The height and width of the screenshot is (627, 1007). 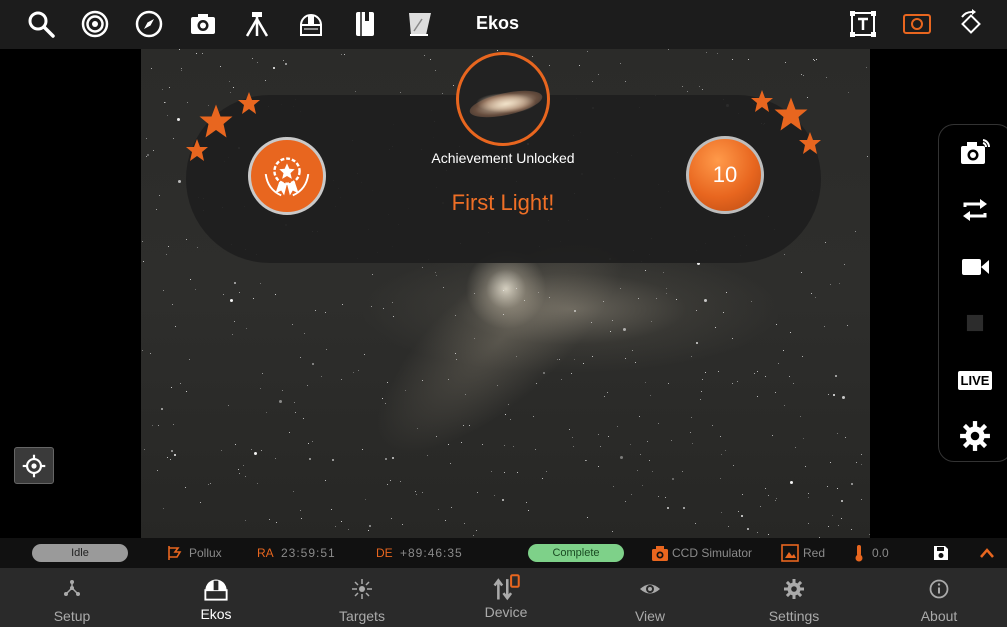 What do you see at coordinates (863, 24) in the screenshot?
I see `text-overlay-icon` at bounding box center [863, 24].